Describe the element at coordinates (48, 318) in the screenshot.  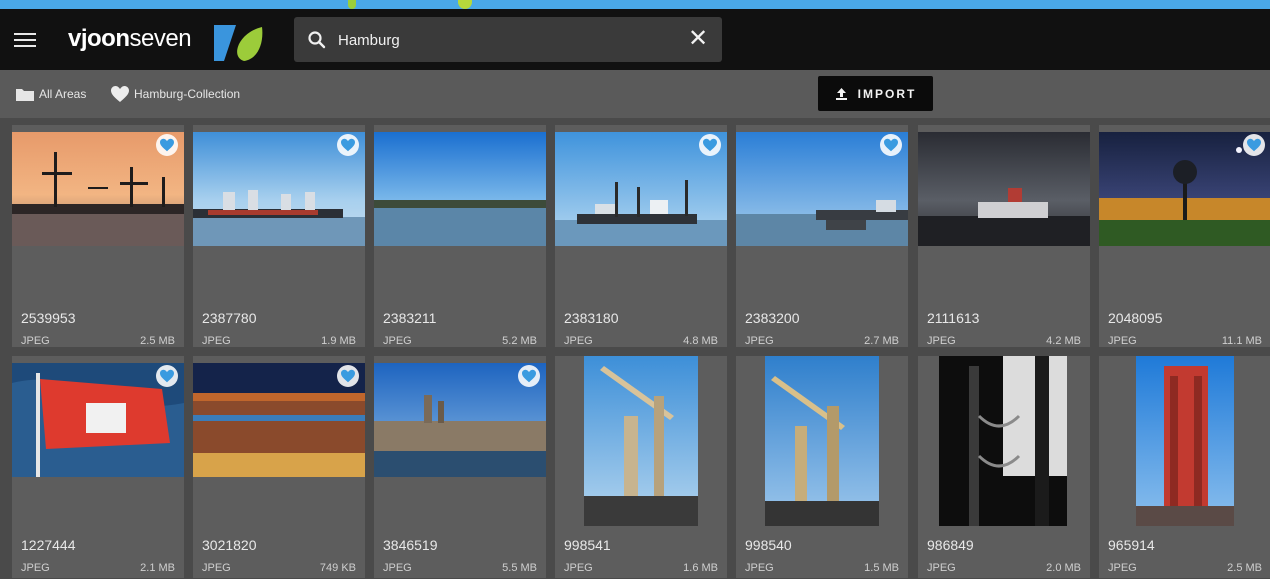
I see `asset-id: 2539953` at that location.